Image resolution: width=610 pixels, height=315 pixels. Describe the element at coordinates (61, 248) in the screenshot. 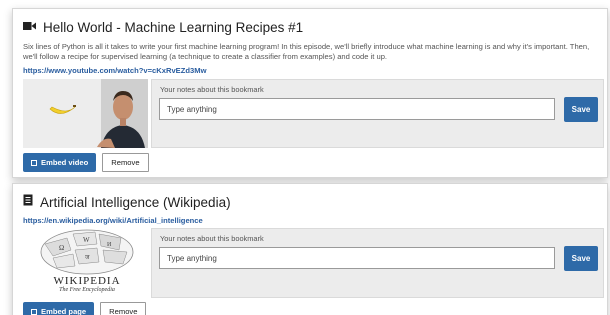

I see `svg-text: Ω` at that location.